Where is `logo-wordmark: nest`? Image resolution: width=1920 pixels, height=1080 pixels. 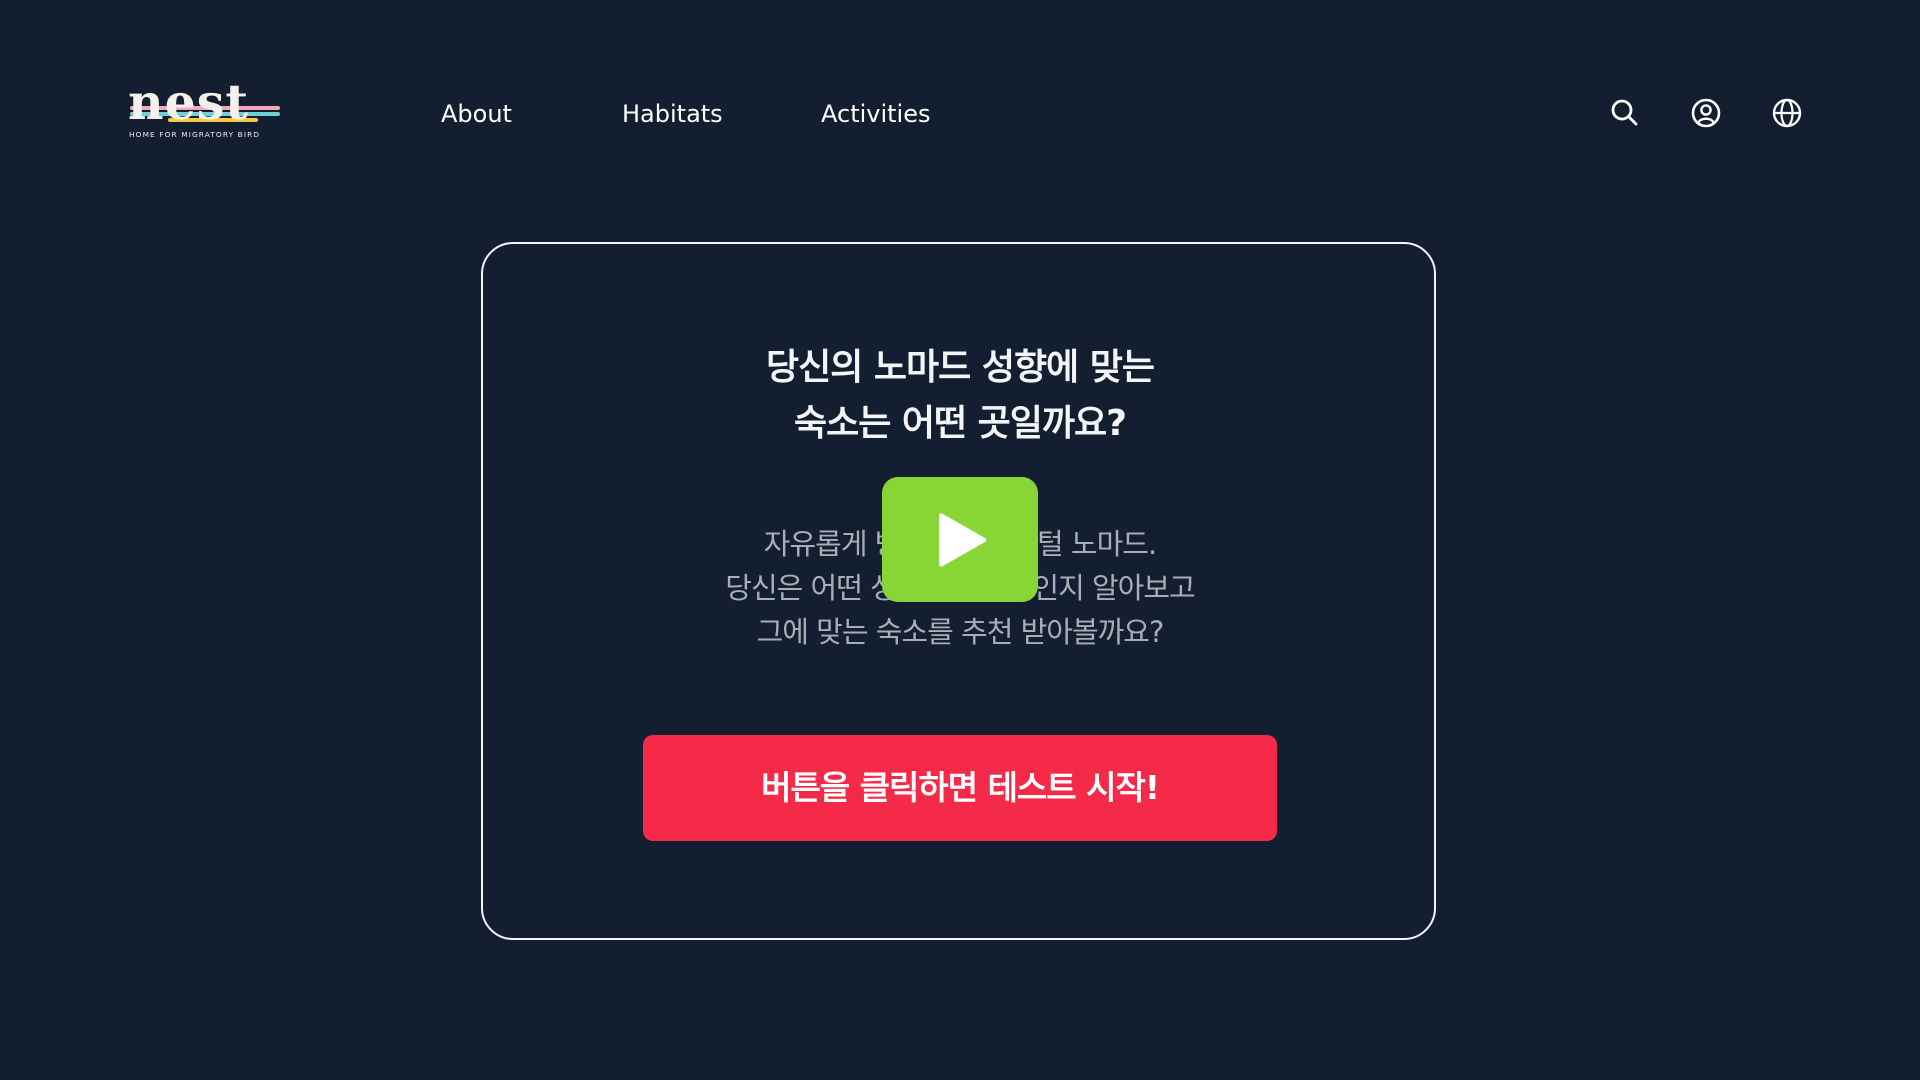
logo-wordmark: nest is located at coordinates (189, 102).